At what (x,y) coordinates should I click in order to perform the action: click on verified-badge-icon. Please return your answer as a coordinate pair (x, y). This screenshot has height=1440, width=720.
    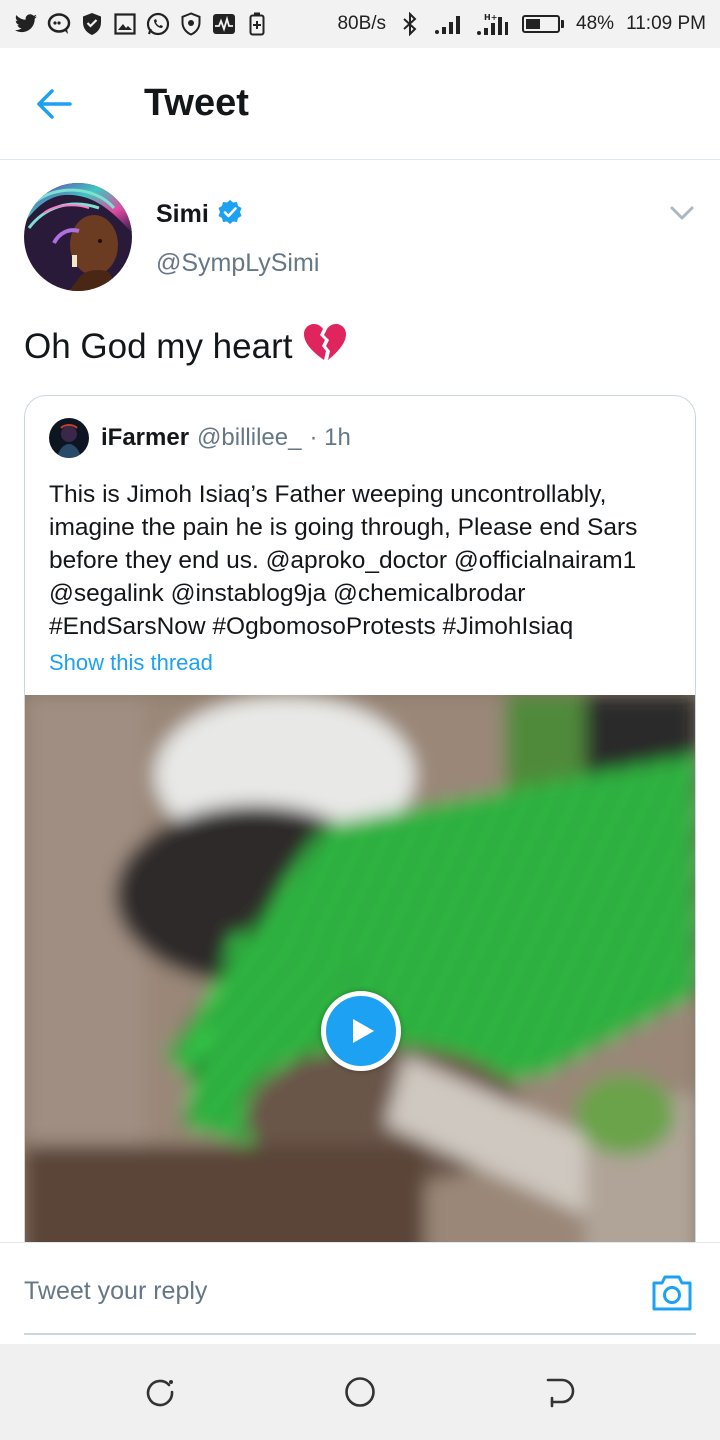
    Looking at the image, I should click on (230, 214).